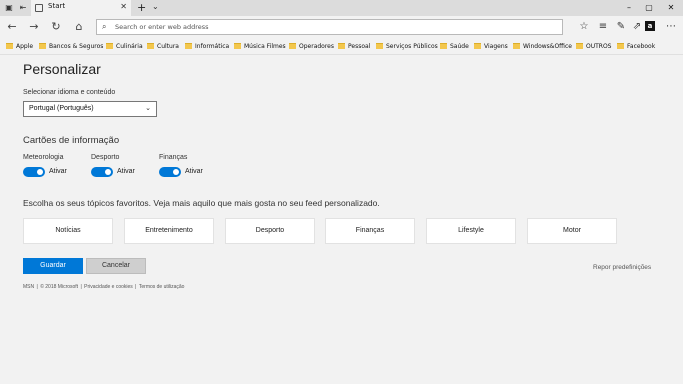 The width and height of the screenshot is (683, 384). Describe the element at coordinates (68, 231) in the screenshot. I see `topic-news: Notícias` at that location.